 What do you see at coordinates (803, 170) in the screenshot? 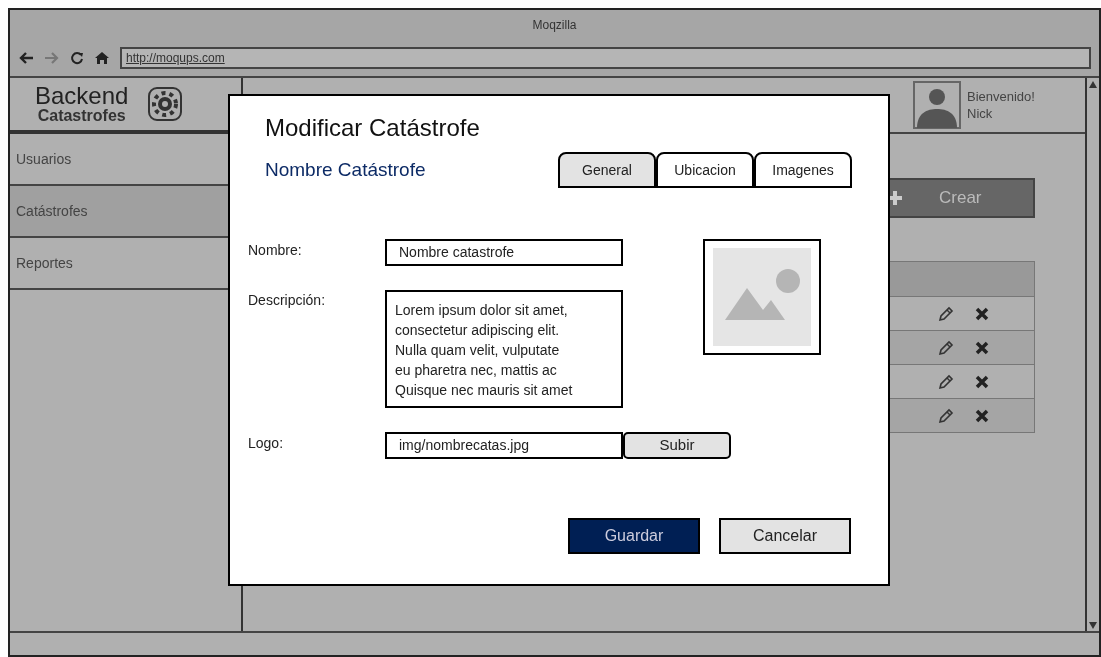
I see `tab: Imagenes` at bounding box center [803, 170].